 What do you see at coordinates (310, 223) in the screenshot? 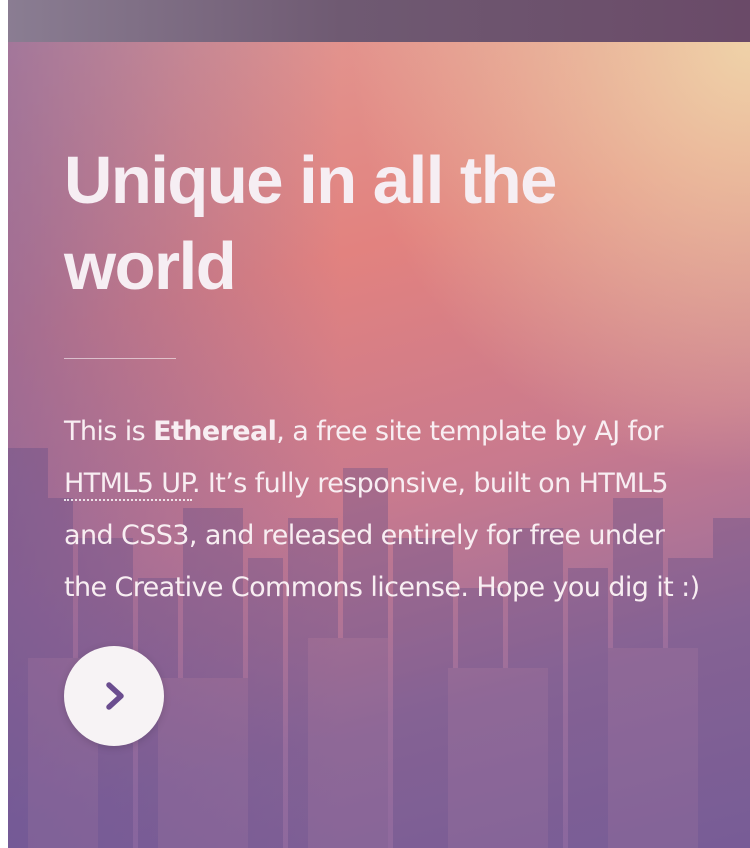
I see `hero-headline: Unique in all the world` at bounding box center [310, 223].